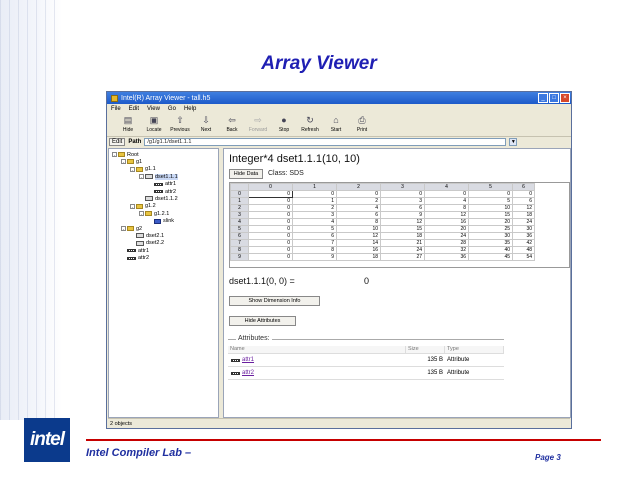 This screenshot has width=638, height=493. Describe the element at coordinates (358, 201) in the screenshot. I see `grid-cell: 2` at that location.